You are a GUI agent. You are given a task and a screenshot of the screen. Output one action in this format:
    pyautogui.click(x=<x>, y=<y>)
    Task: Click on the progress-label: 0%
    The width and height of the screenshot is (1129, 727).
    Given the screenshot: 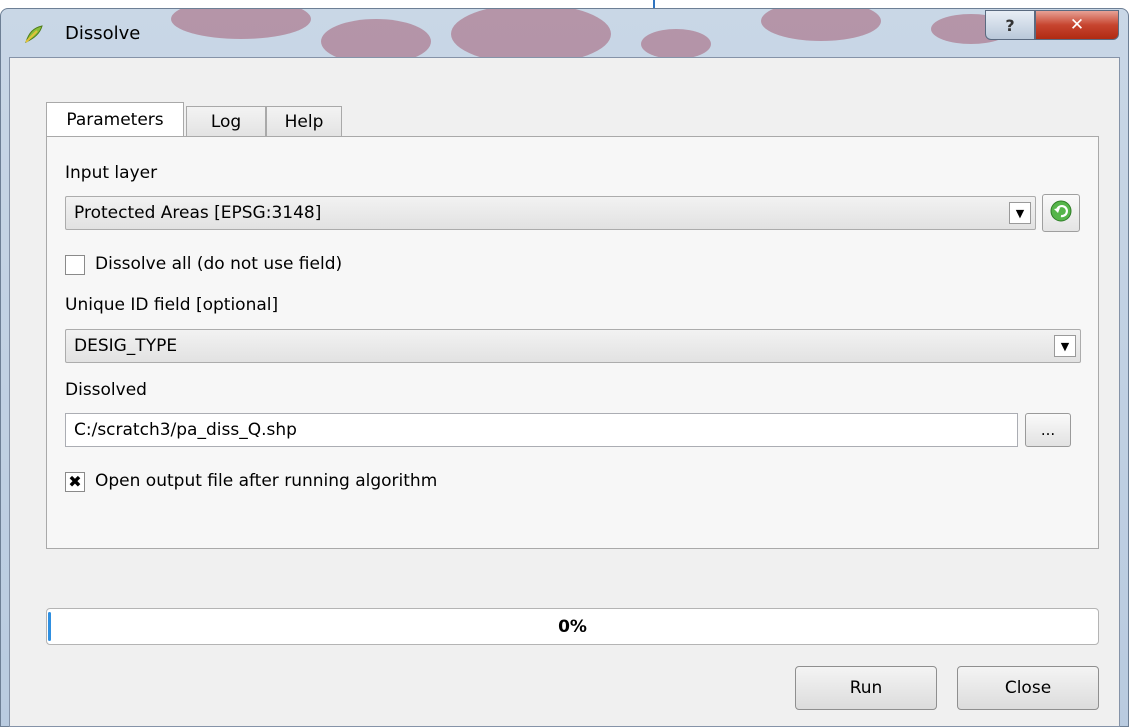 What is the action you would take?
    pyautogui.click(x=572, y=627)
    